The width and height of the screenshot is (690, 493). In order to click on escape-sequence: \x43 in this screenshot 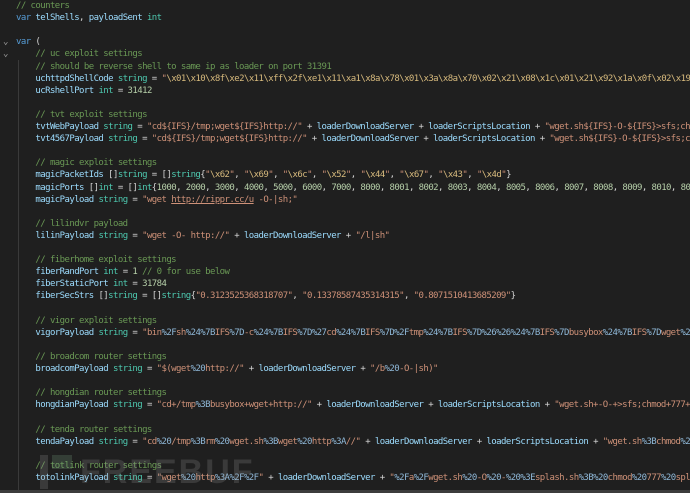, I will do `click(452, 175)`.